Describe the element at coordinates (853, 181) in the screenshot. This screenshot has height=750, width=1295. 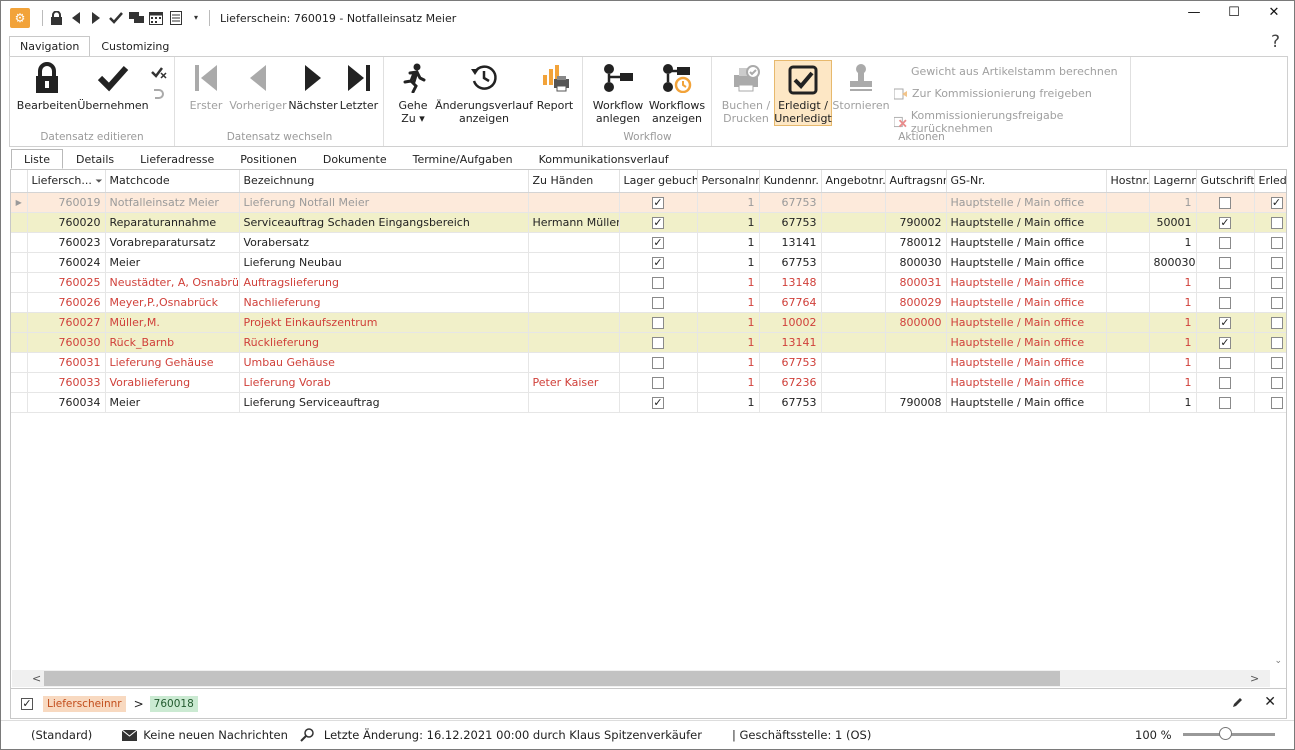
I see `col-angebotnr: Angebotnr.` at that location.